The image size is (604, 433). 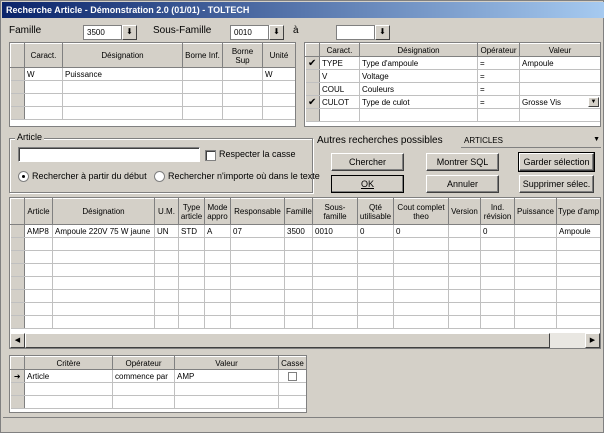 What do you see at coordinates (191, 231) in the screenshot?
I see `cell: STD` at bounding box center [191, 231].